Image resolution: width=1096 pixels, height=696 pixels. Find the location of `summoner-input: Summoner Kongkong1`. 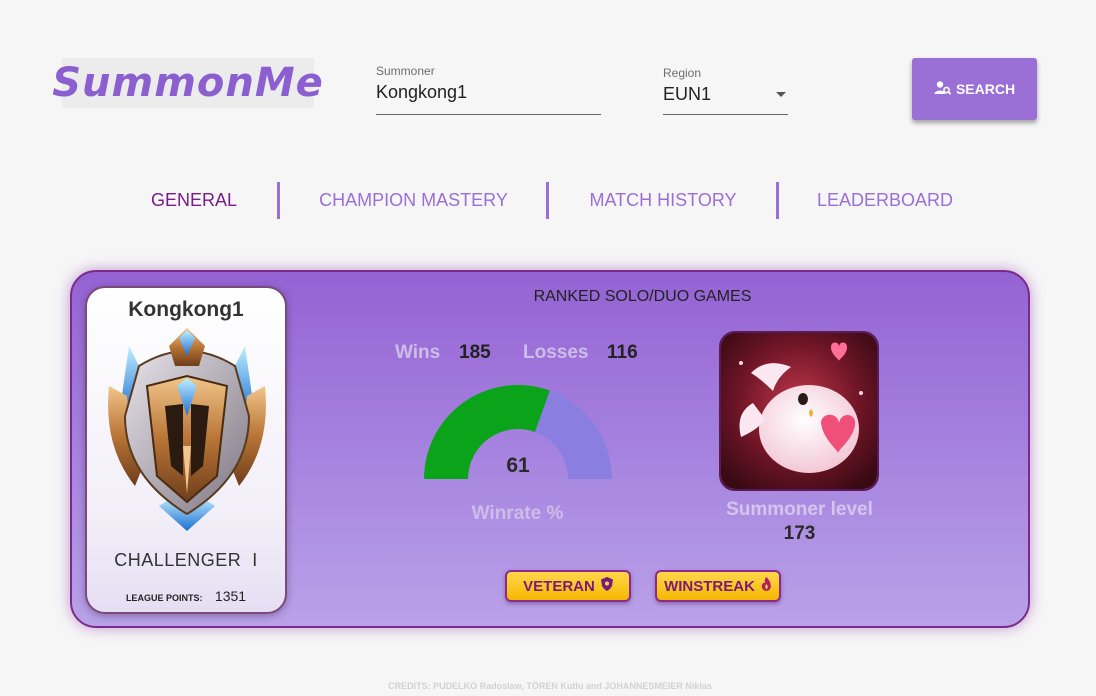

summoner-input: Summoner Kongkong1 is located at coordinates (488, 89).